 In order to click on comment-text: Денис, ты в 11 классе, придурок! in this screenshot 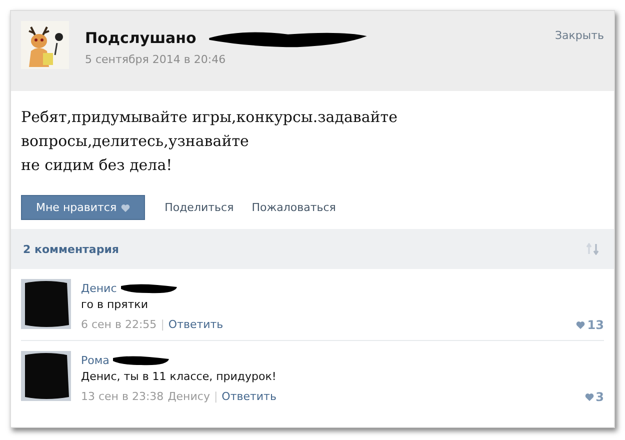, I will do `click(179, 376)`.